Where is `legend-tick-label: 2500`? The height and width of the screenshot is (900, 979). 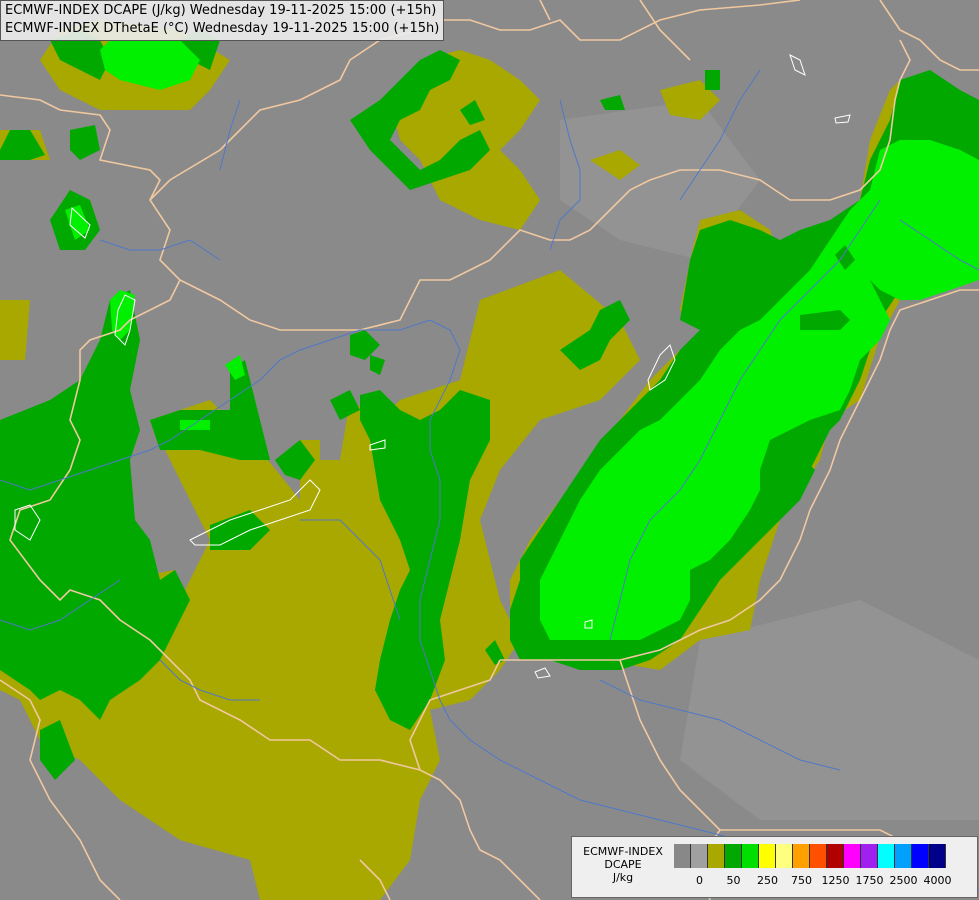
legend-tick-label: 2500 is located at coordinates (903, 880).